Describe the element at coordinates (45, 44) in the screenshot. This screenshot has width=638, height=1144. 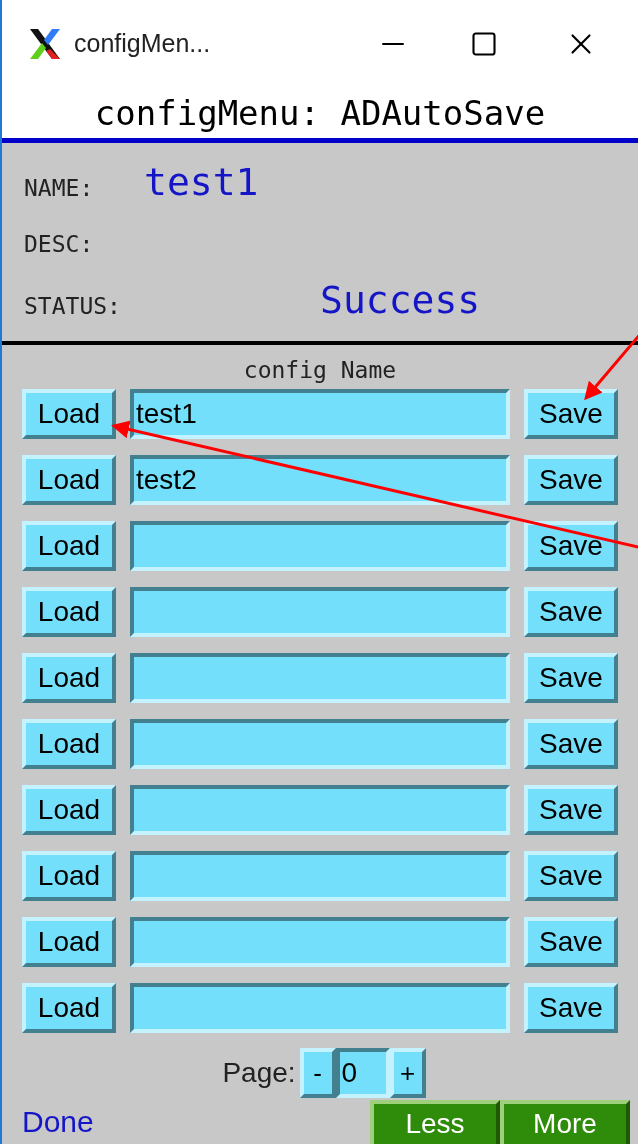
I see `app-logo-icon` at that location.